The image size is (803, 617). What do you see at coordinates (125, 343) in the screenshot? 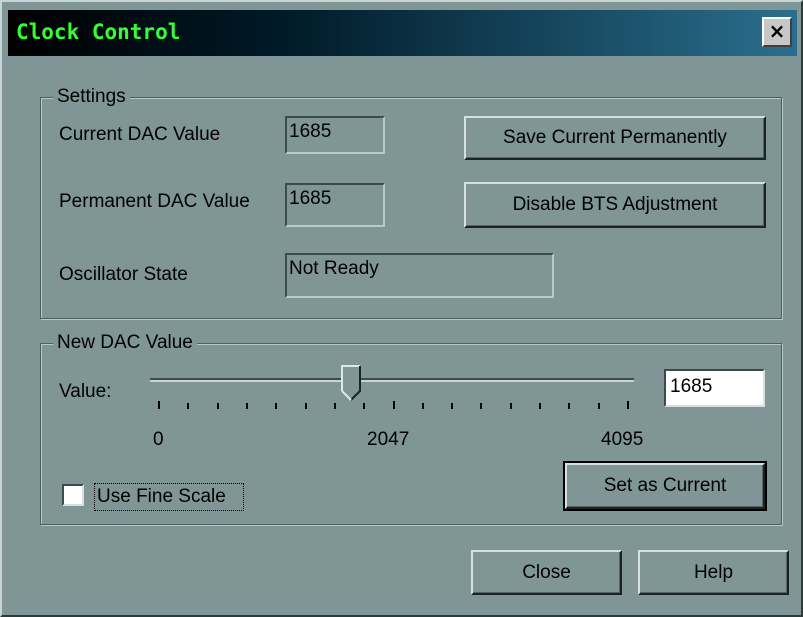
I see `new-dac-group-label: New DAC Value` at bounding box center [125, 343].